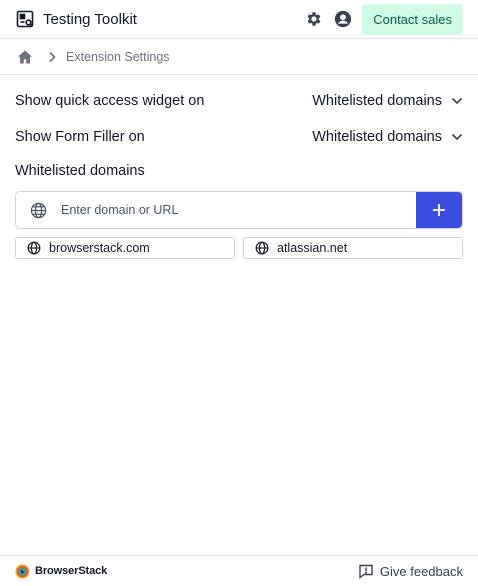 The width and height of the screenshot is (478, 586). I want to click on app-footer: BrowserStack Give feedback, so click(239, 570).